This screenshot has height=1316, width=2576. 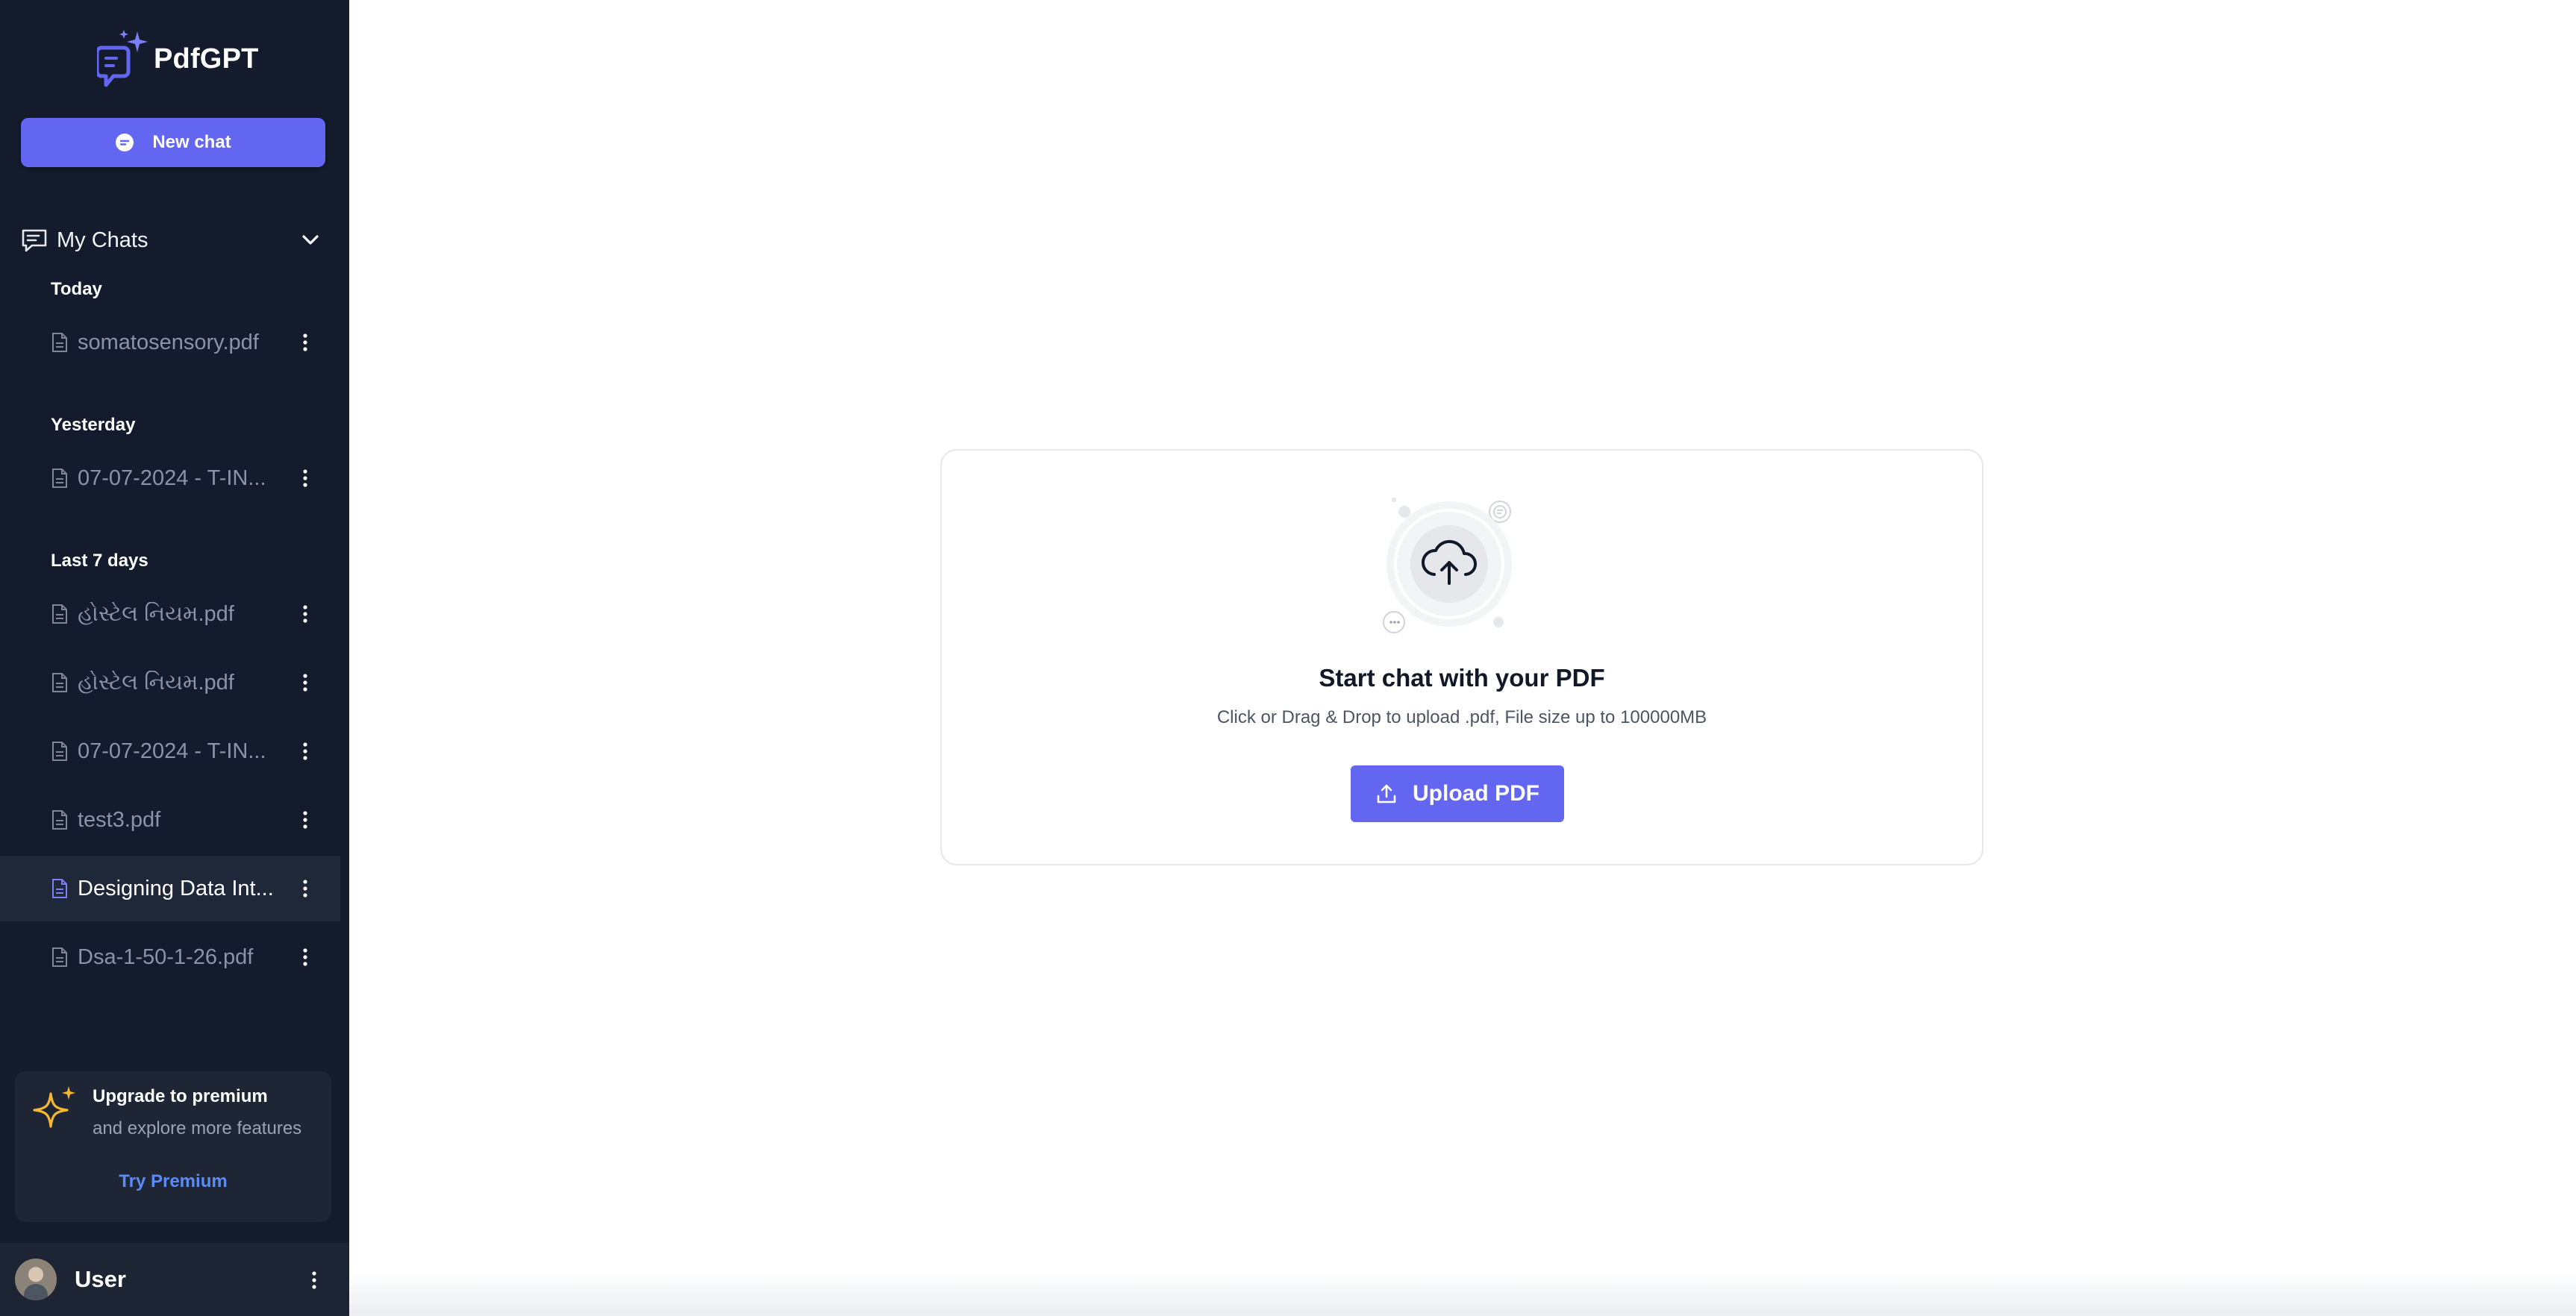 I want to click on chat-item-name: Dsa-1-50-1-26.pdf, so click(x=166, y=956).